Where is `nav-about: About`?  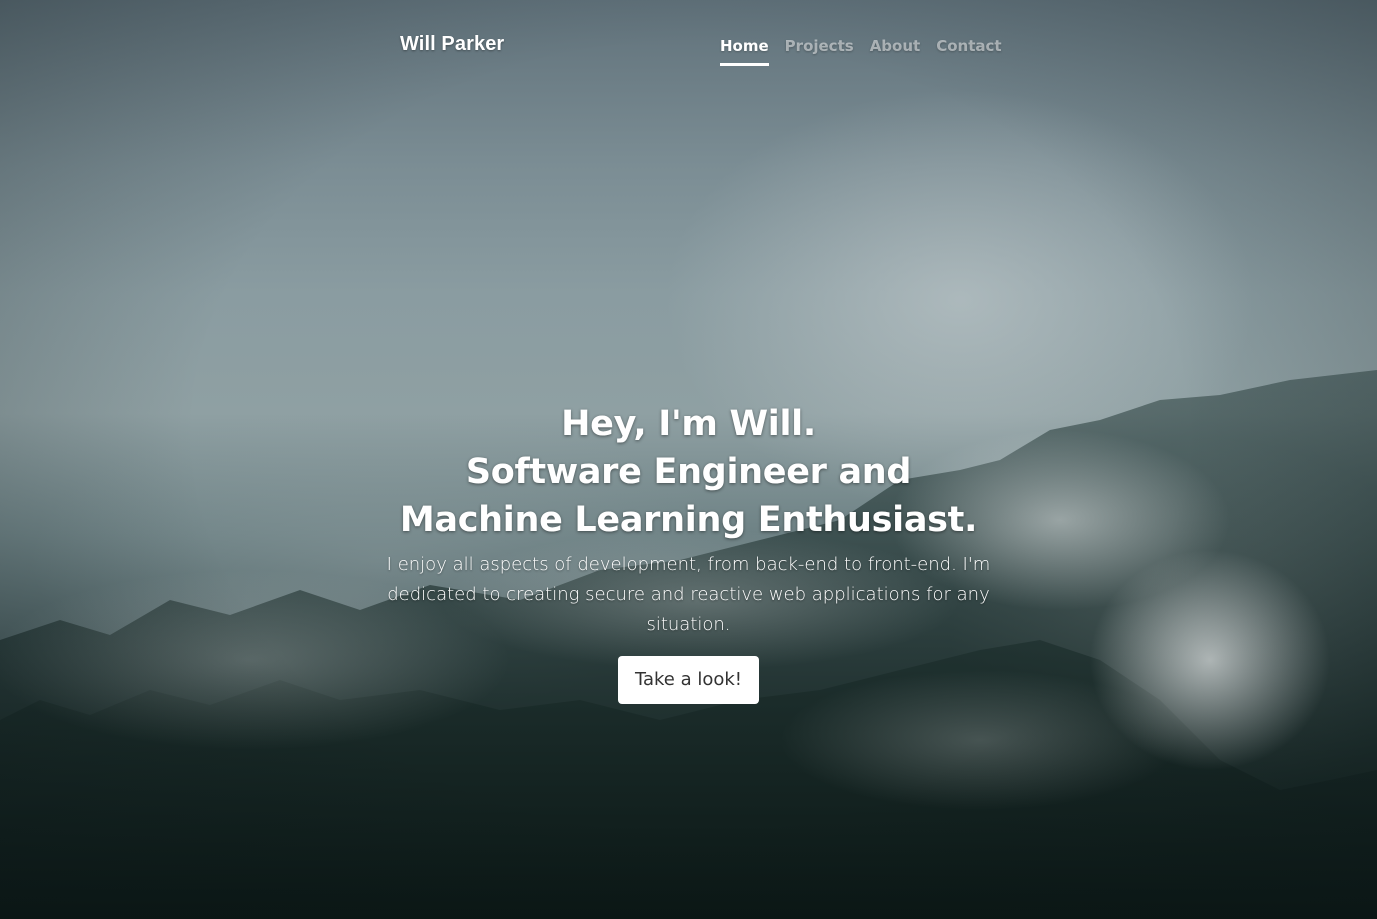 nav-about: About is located at coordinates (895, 51).